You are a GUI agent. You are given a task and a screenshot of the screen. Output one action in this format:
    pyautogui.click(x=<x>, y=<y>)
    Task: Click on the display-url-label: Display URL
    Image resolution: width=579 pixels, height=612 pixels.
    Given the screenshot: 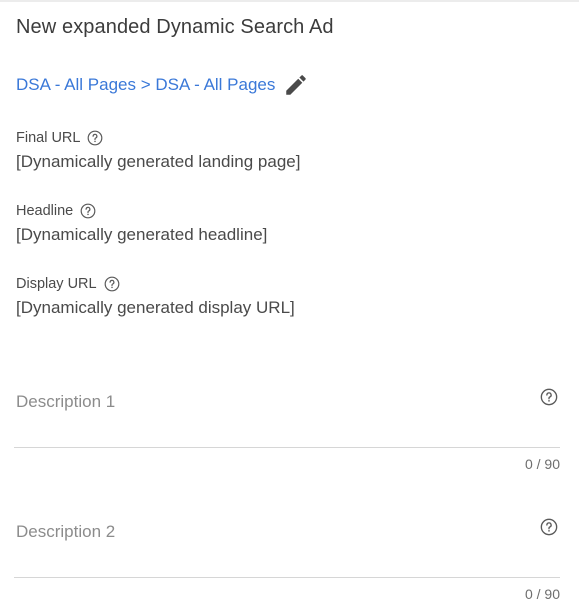 What is the action you would take?
    pyautogui.click(x=56, y=284)
    